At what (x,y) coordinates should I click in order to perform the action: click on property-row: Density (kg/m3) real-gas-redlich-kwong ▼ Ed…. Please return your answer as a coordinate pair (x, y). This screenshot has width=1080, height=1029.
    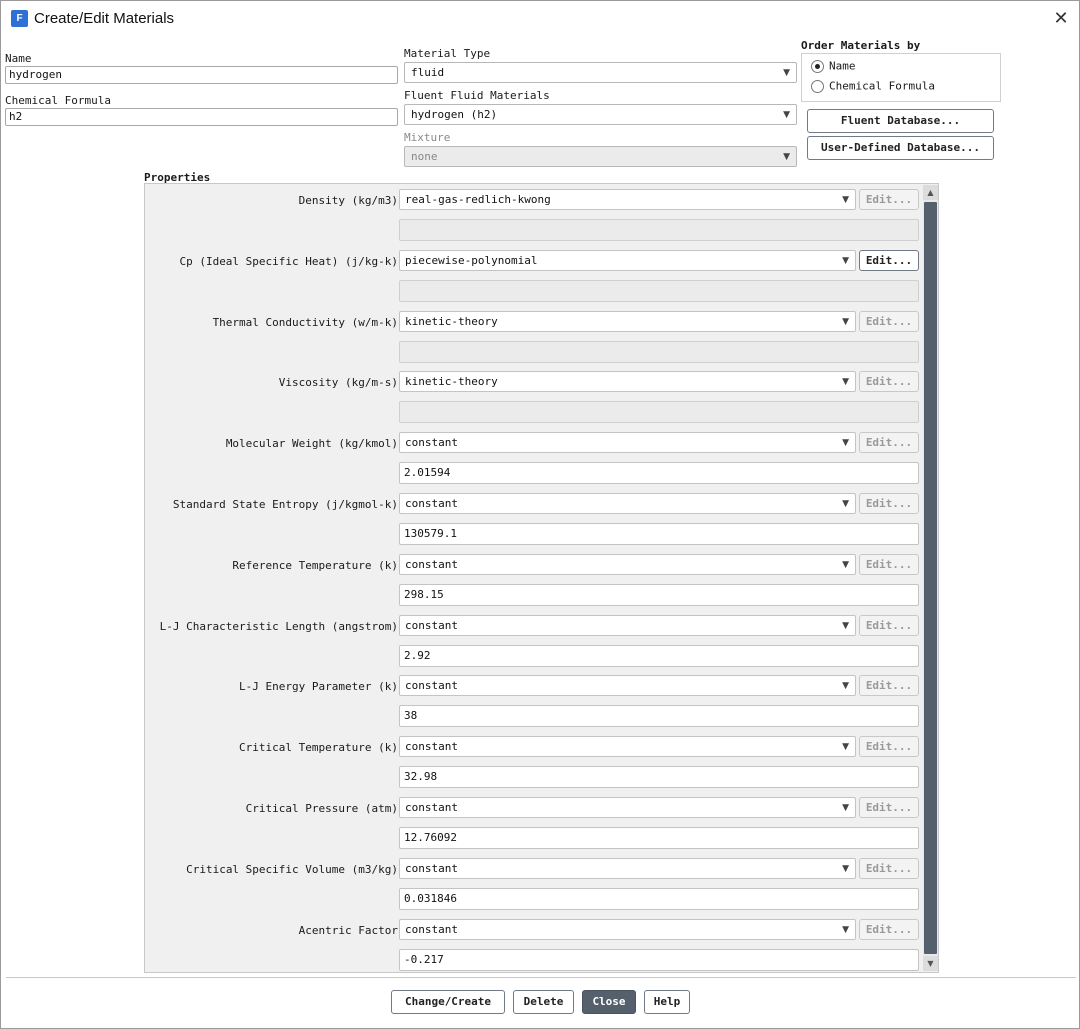
    Looking at the image, I should click on (533, 219).